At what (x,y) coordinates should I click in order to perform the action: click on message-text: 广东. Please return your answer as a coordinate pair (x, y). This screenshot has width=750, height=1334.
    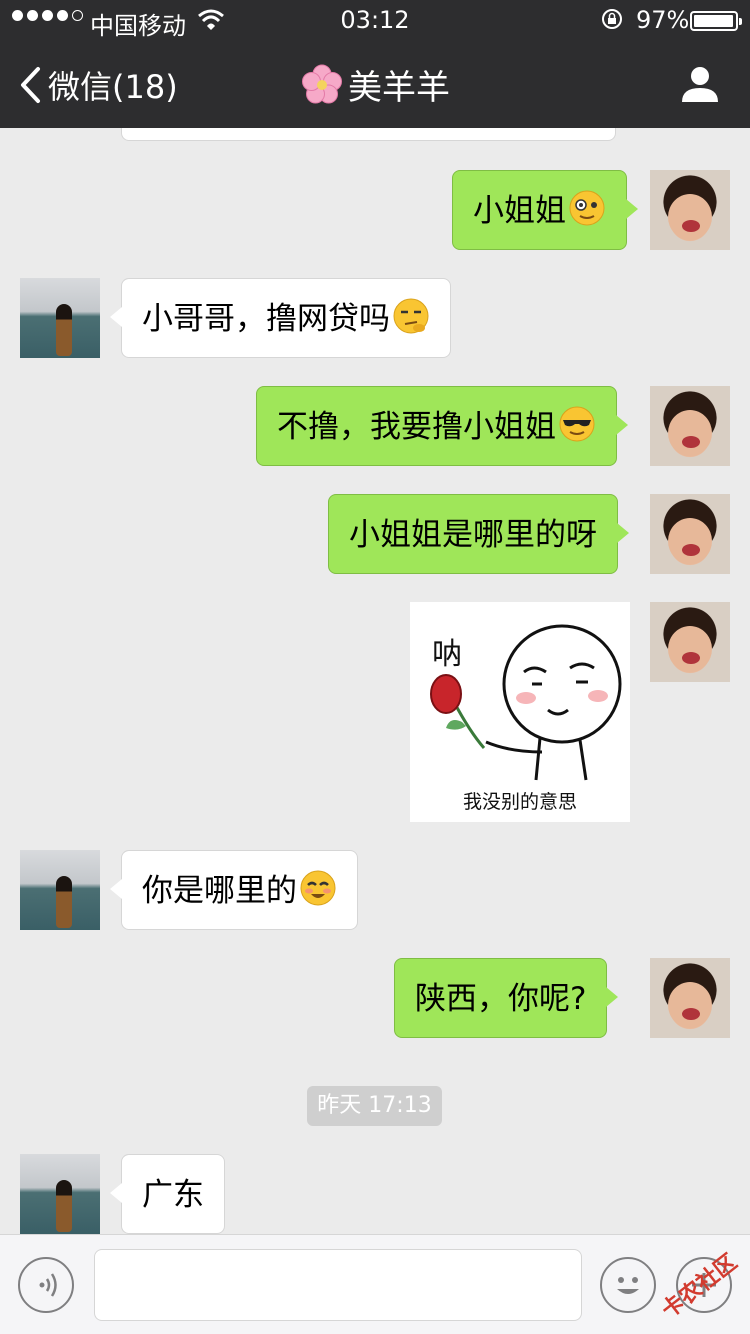
    Looking at the image, I should click on (173, 1195).